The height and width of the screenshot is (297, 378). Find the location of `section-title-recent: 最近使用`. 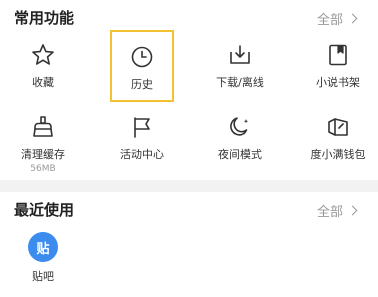

section-title-recent: 最近使用 is located at coordinates (44, 210).